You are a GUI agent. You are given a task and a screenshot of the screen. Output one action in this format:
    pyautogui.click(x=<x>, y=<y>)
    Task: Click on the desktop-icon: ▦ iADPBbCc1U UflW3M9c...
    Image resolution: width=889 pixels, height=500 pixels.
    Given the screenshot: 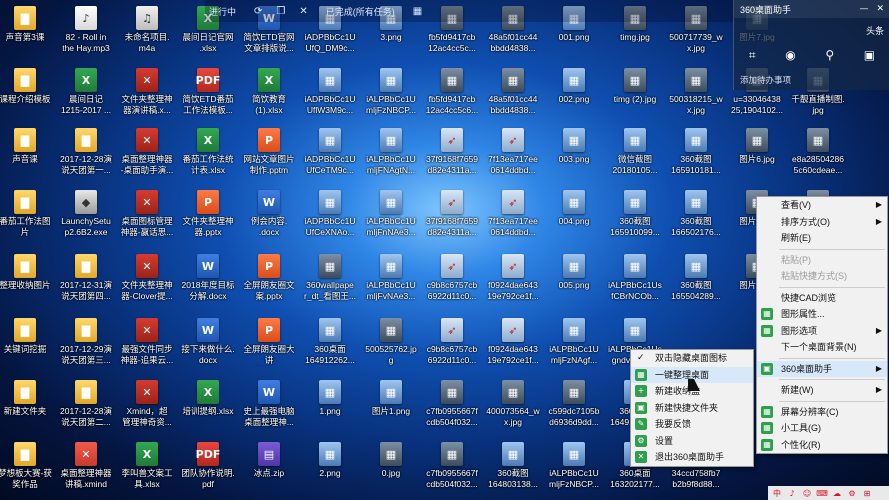 What is the action you would take?
    pyautogui.click(x=330, y=94)
    